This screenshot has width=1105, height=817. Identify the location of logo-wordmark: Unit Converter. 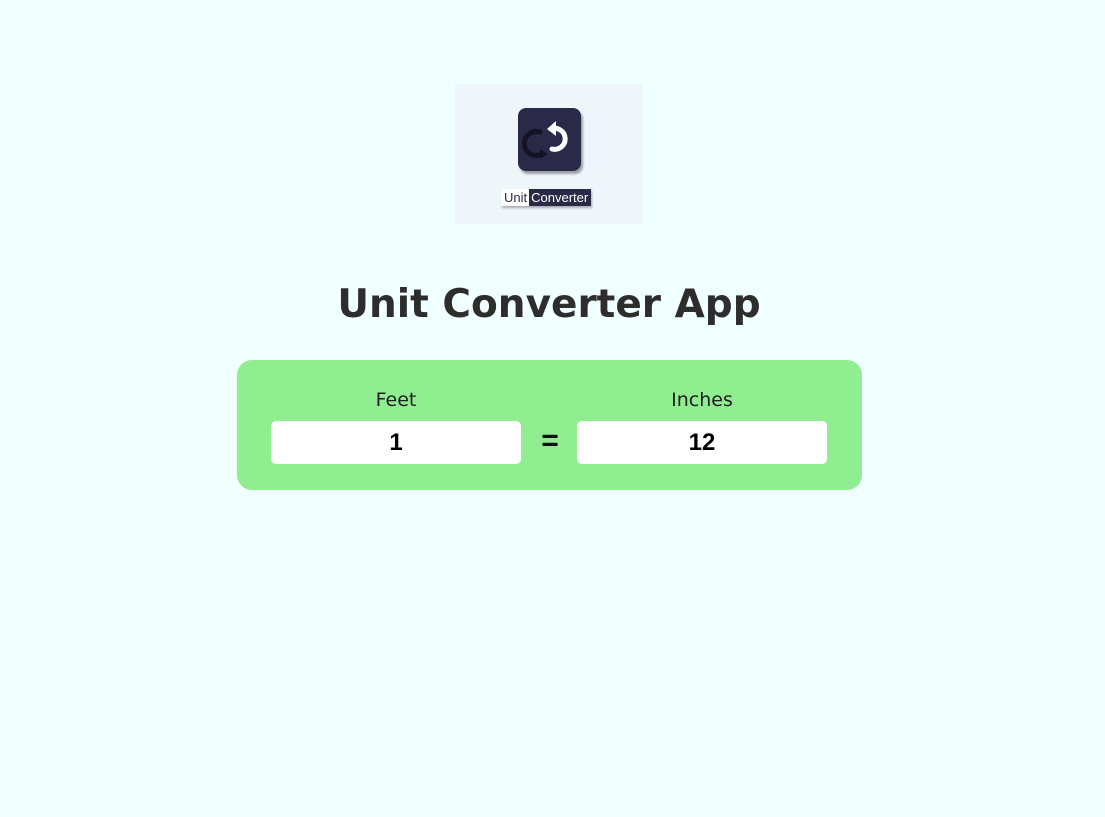
(546, 197).